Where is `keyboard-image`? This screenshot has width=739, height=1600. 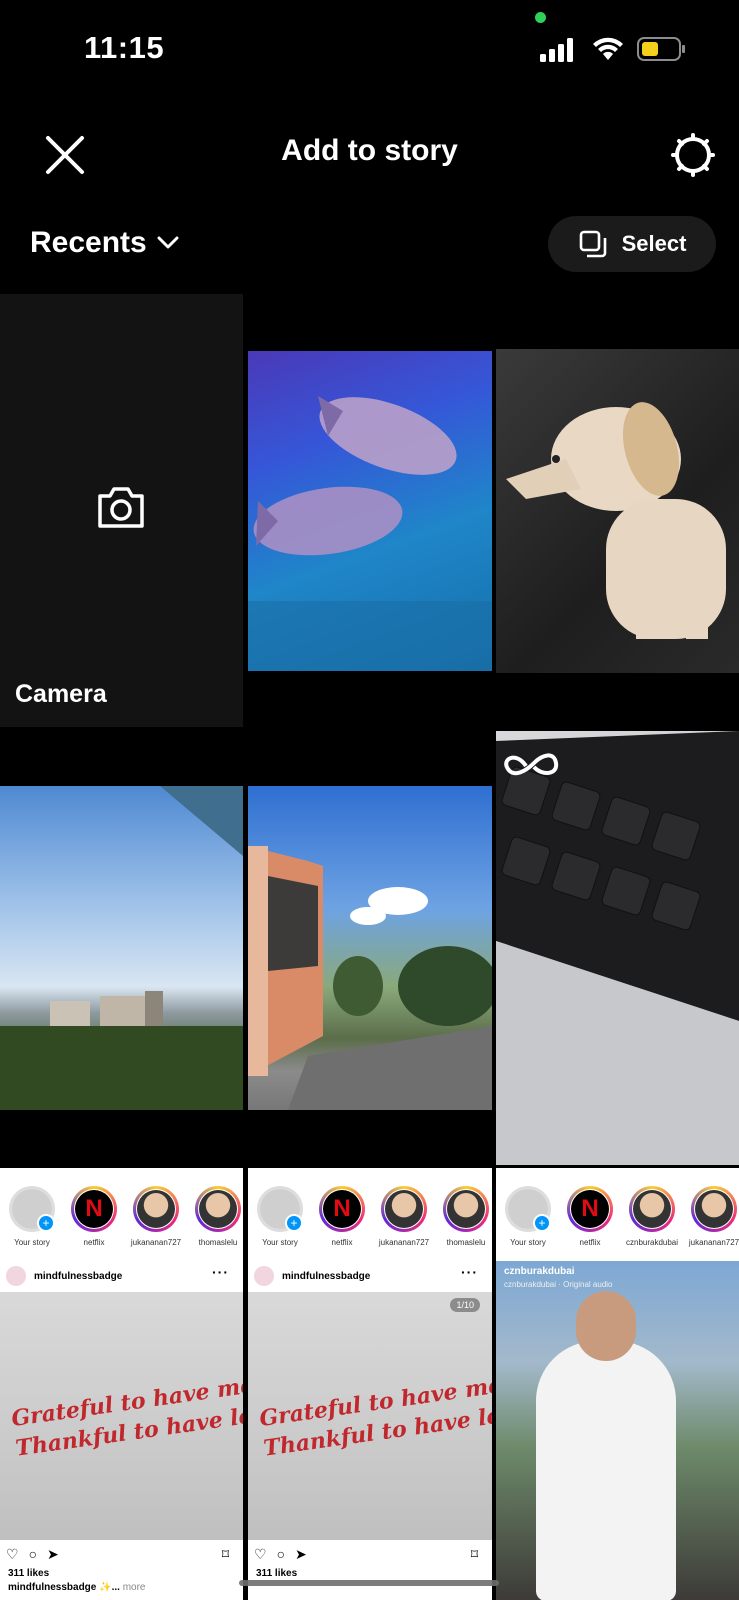
keyboard-image is located at coordinates (617, 948).